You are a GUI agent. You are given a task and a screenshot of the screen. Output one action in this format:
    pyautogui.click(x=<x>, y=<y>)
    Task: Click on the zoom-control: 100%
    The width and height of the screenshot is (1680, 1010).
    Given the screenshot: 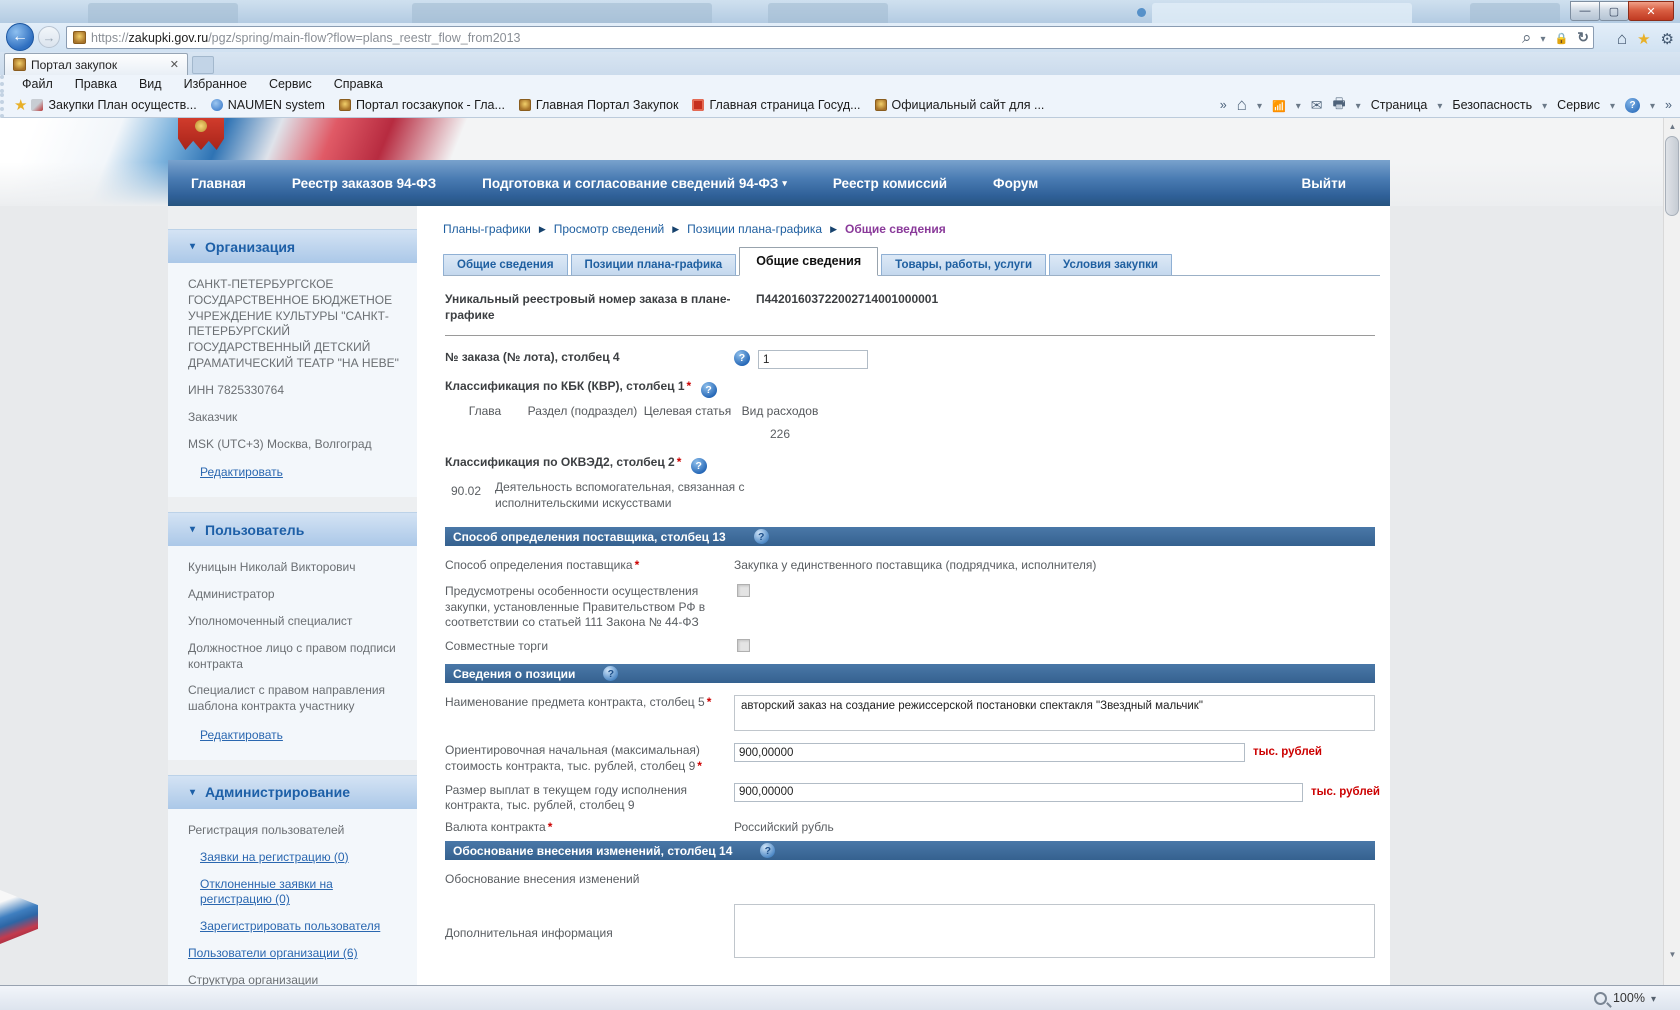 What is the action you would take?
    pyautogui.click(x=1624, y=998)
    